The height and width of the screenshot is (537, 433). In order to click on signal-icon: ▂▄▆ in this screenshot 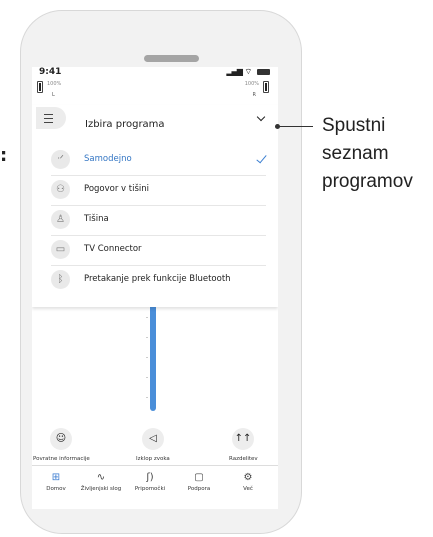, I will do `click(234, 71)`.